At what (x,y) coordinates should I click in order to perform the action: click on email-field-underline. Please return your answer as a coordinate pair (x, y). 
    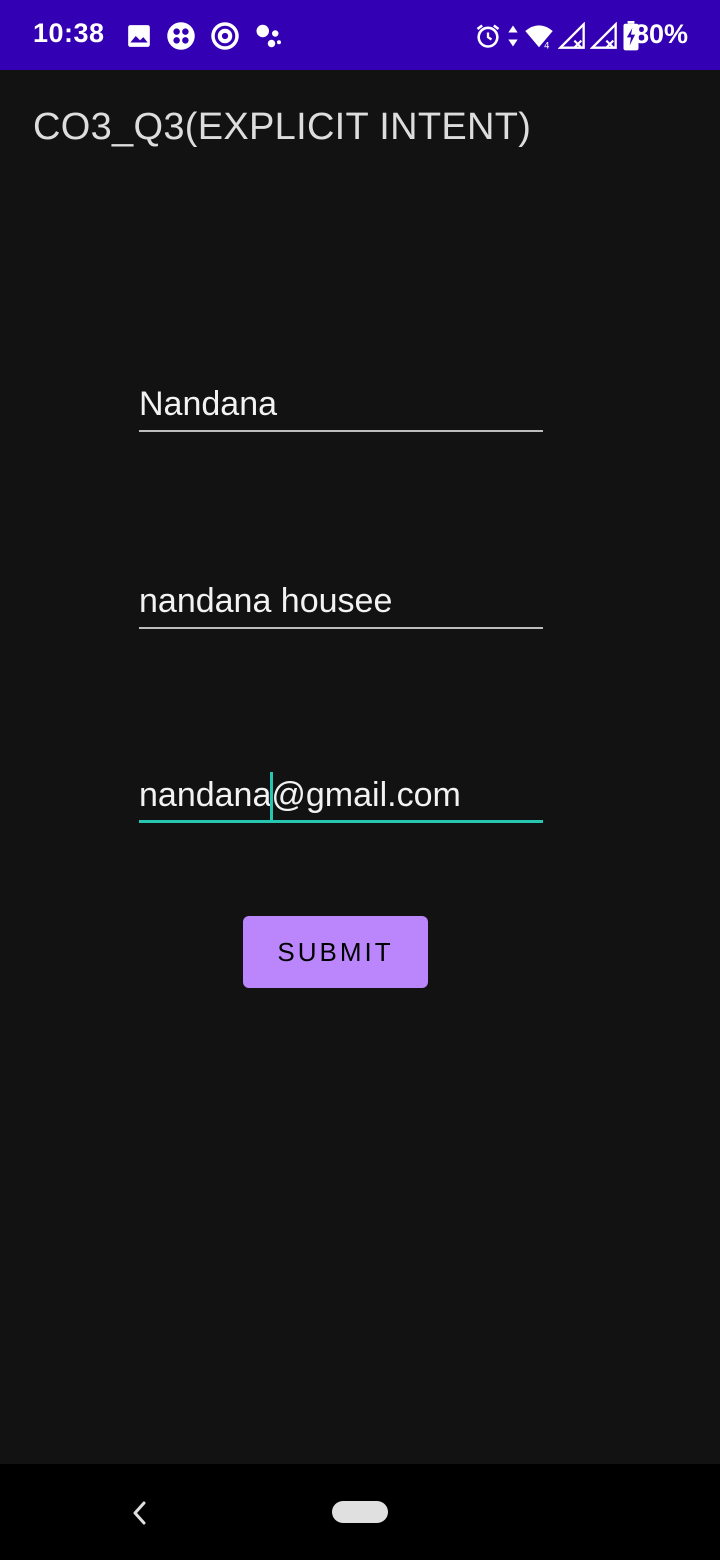
    Looking at the image, I should click on (341, 821).